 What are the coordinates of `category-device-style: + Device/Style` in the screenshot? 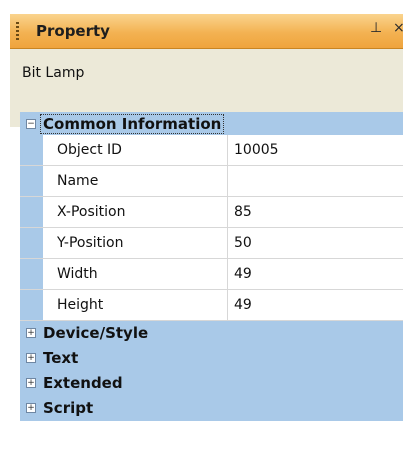 It's located at (211, 333).